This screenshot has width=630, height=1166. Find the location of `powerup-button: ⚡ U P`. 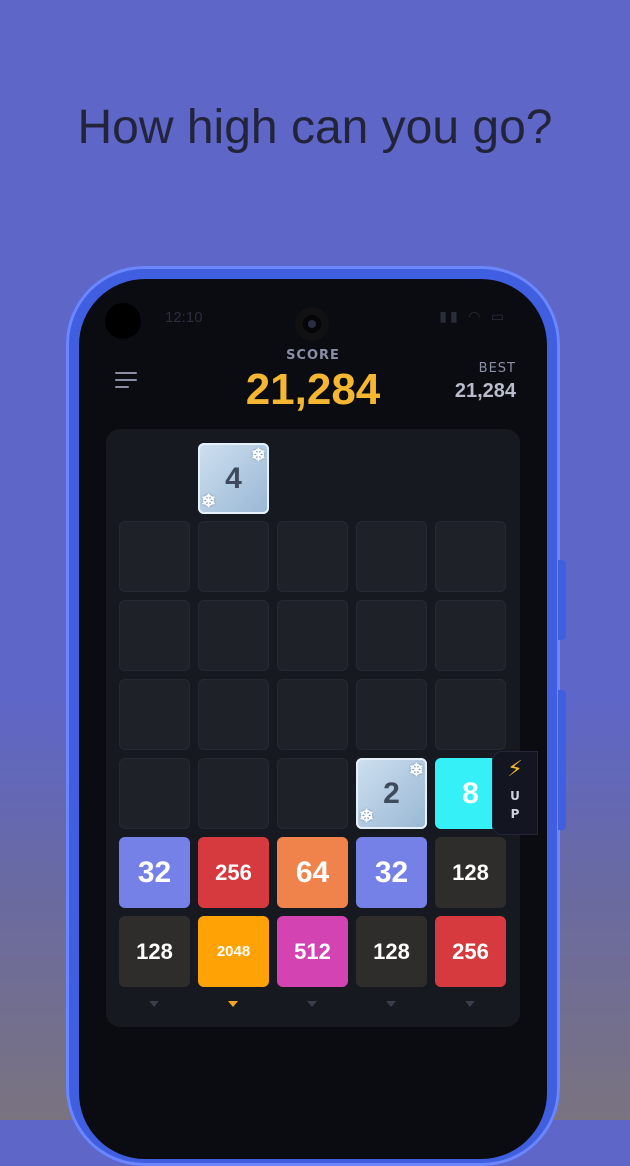

powerup-button: ⚡ U P is located at coordinates (515, 793).